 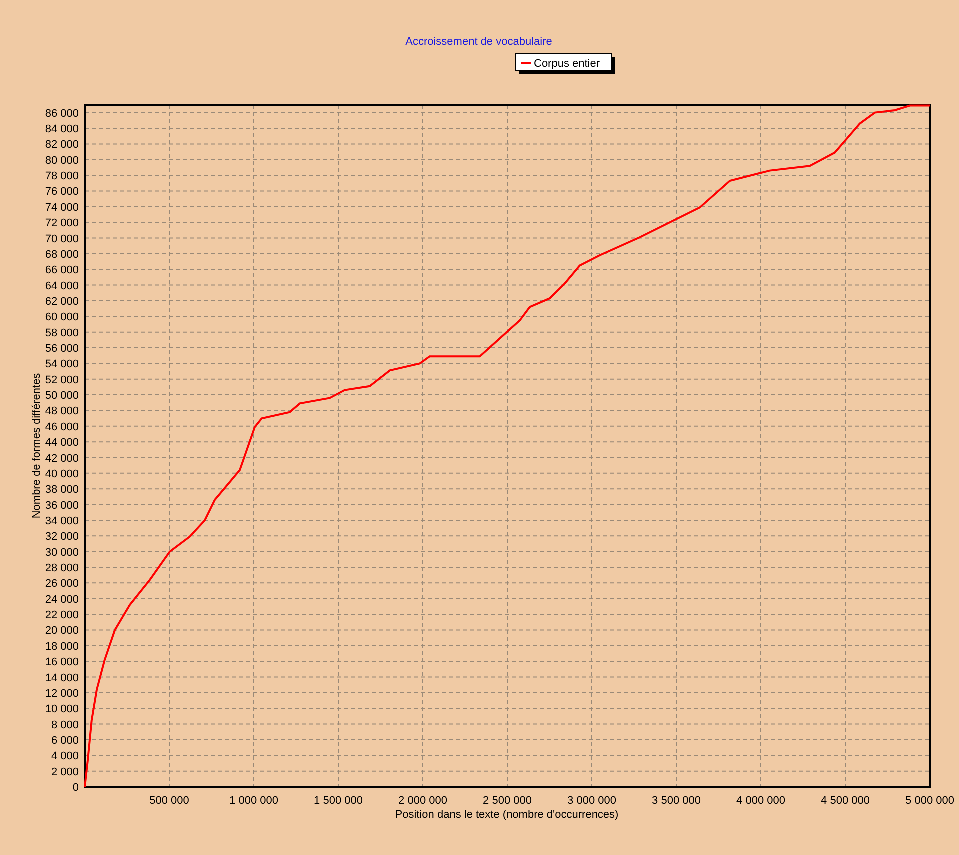 I want to click on y-tick-label: 16 000, so click(x=62, y=662).